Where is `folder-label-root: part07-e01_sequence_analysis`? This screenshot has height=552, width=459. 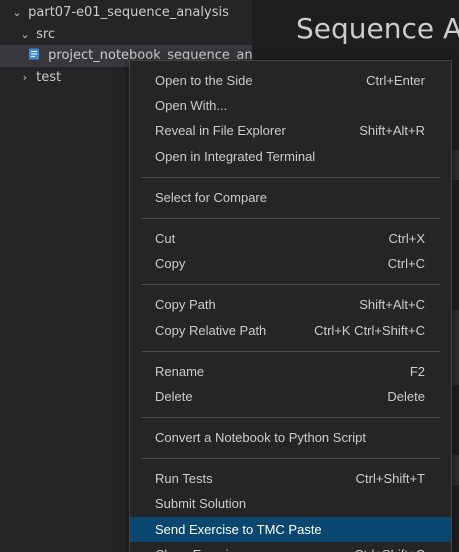
folder-label-root: part07-e01_sequence_analysis is located at coordinates (128, 12).